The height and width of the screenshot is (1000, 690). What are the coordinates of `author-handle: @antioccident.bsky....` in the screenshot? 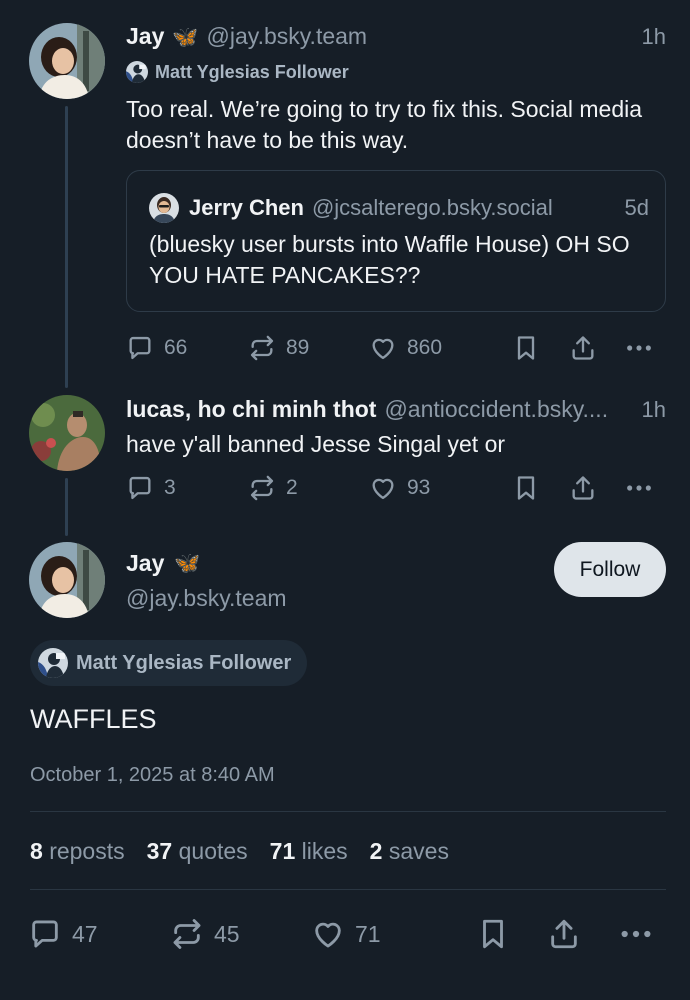 It's located at (496, 409).